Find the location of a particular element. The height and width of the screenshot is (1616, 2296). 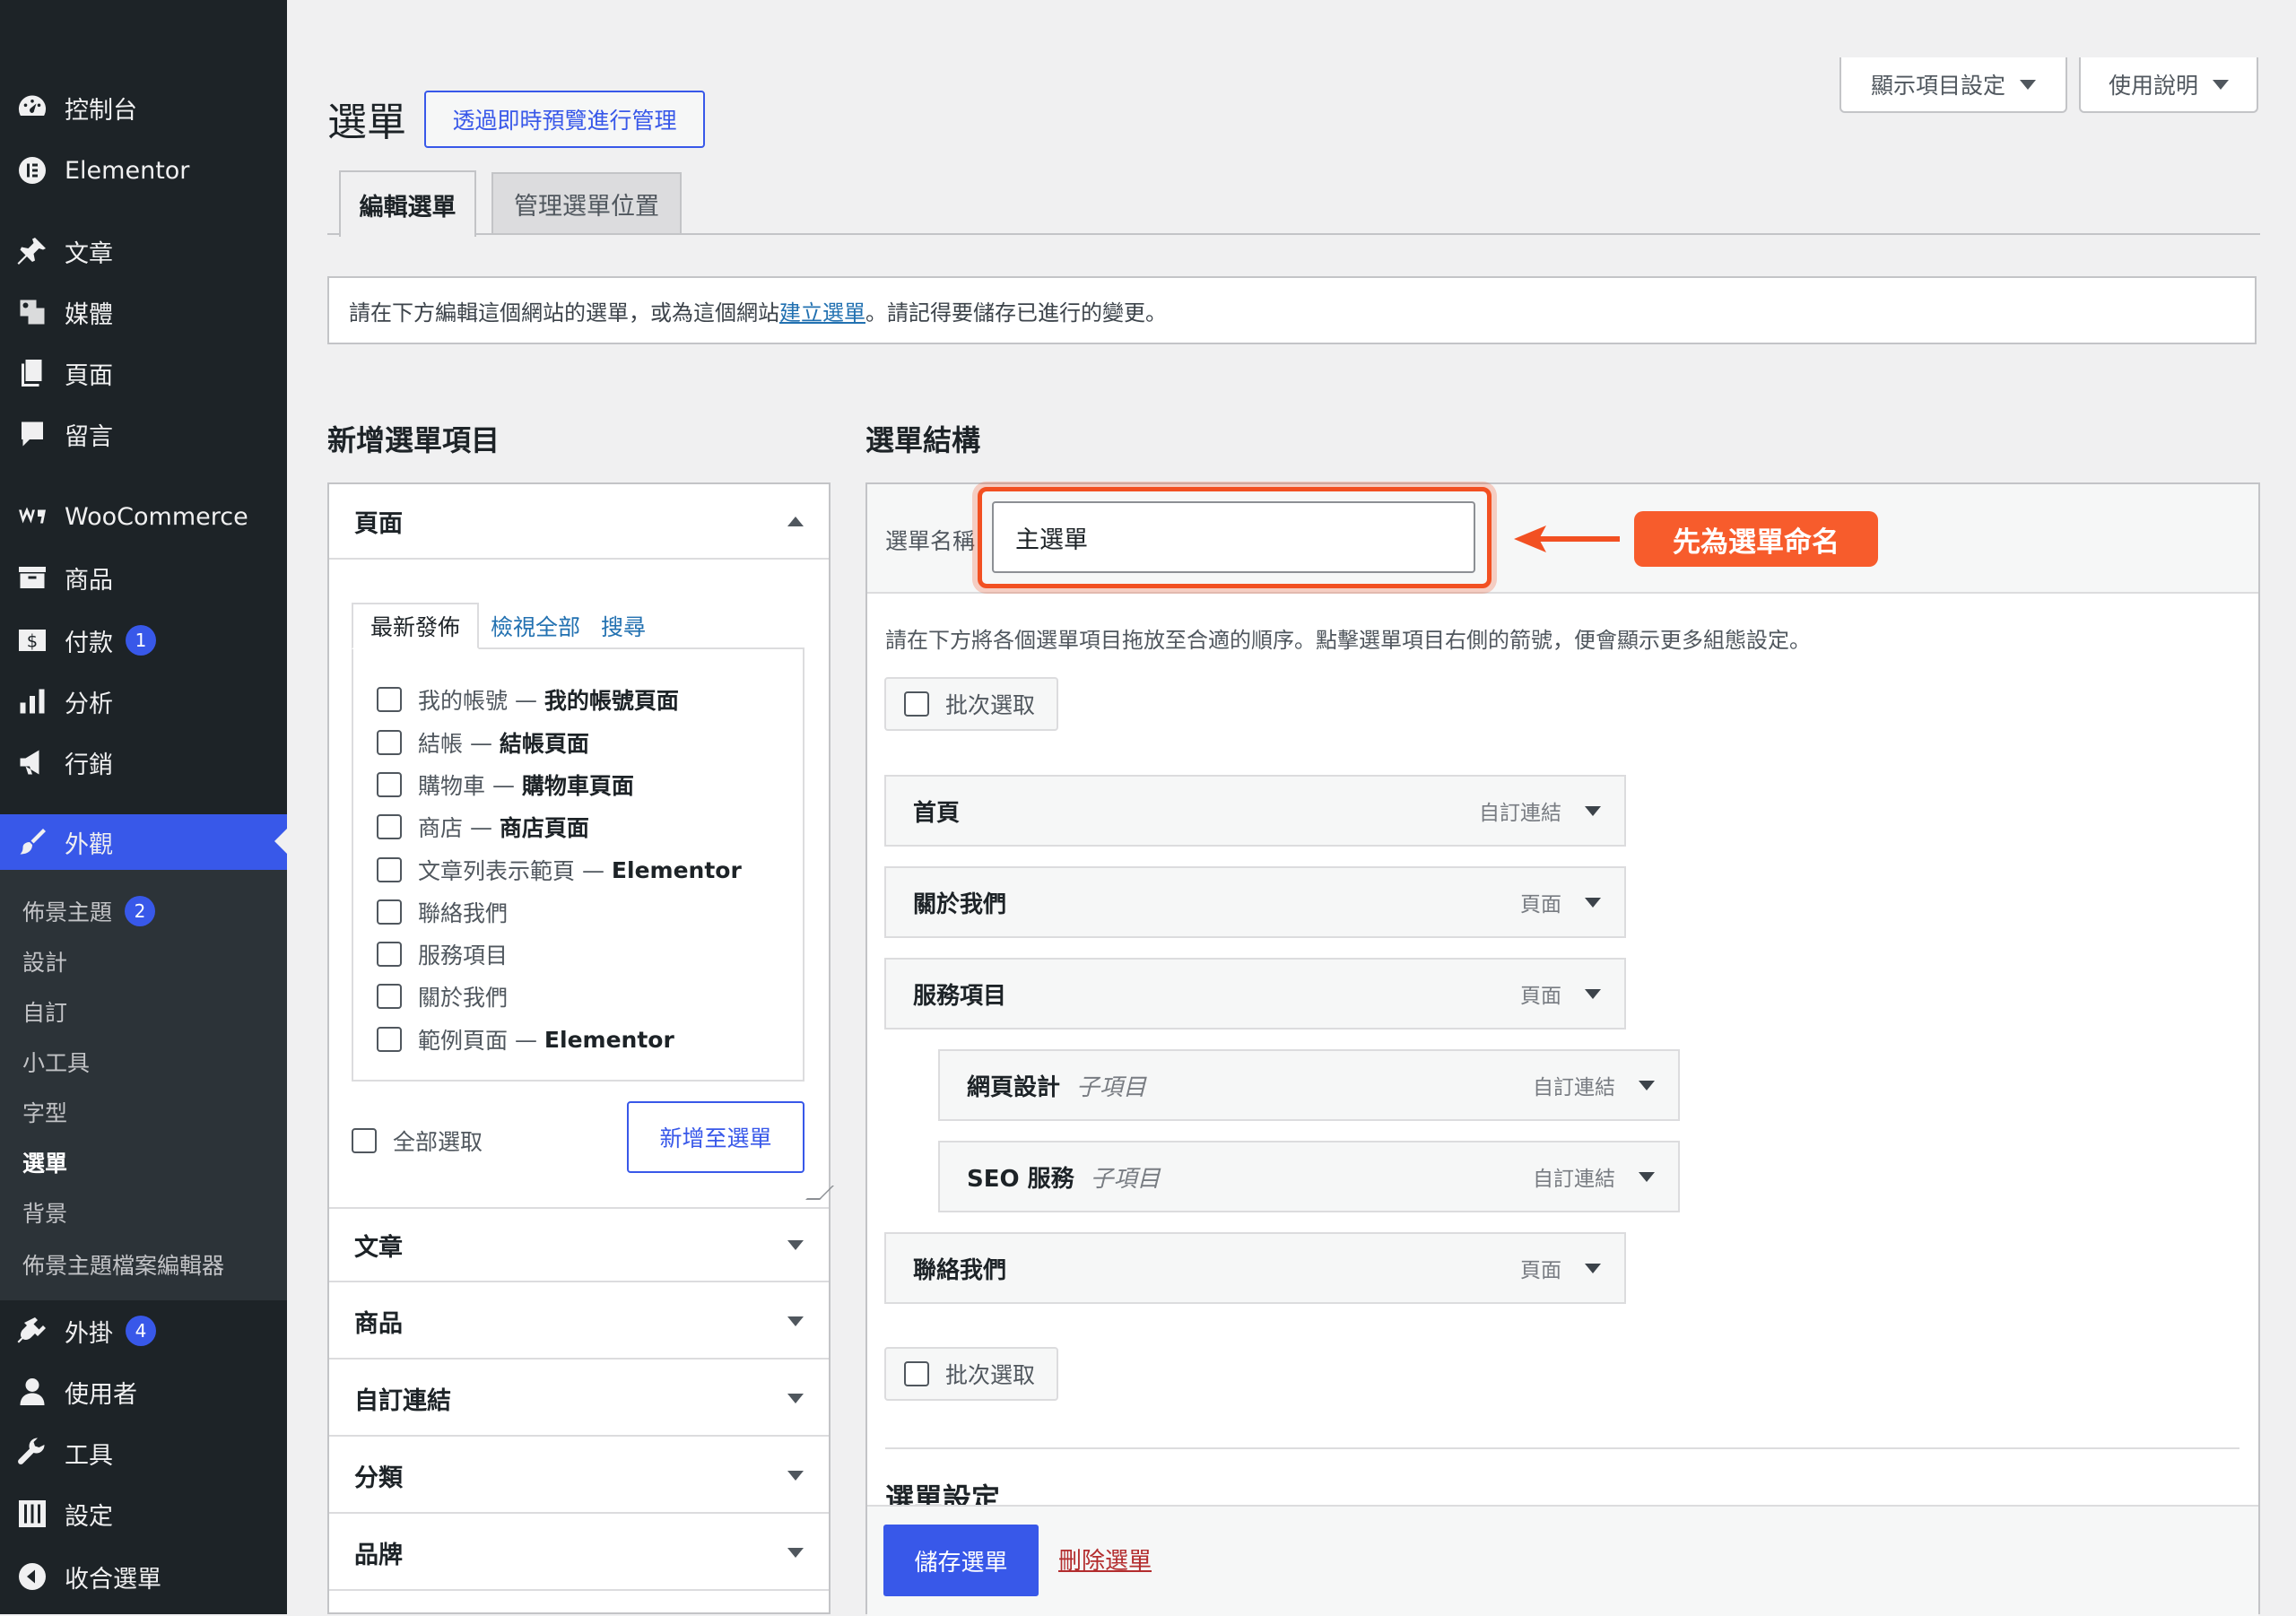

tab-edit-menus: 編輯選單 is located at coordinates (407, 203).